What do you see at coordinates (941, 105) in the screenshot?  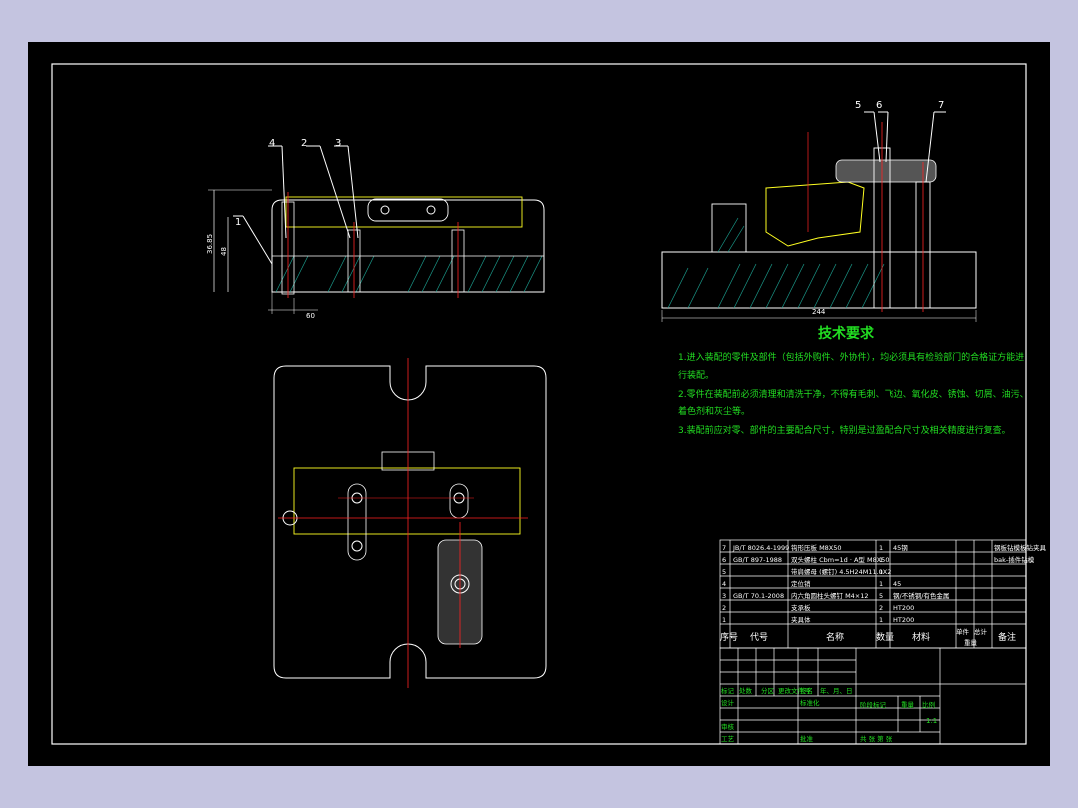 I see `balloon-7: 7` at bounding box center [941, 105].